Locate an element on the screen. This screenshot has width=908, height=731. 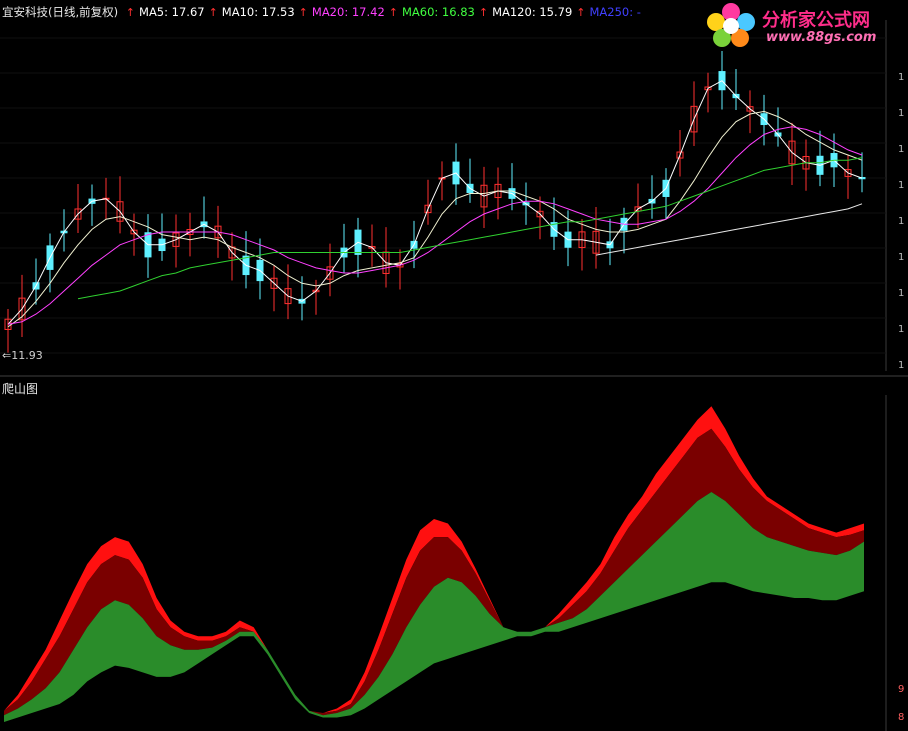
ma-label: MA60: 16.83 is located at coordinates (438, 12).